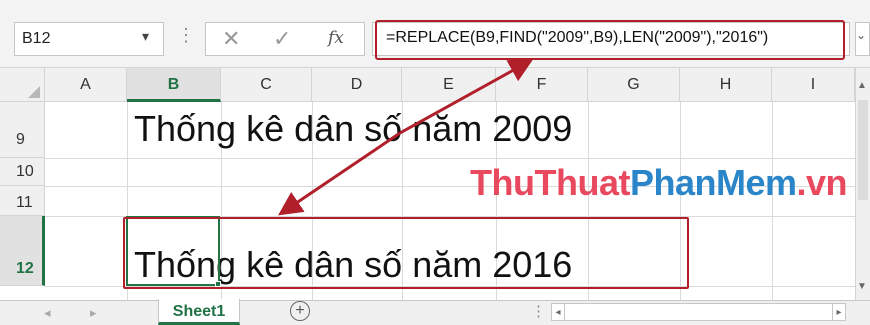  I want to click on sheet-tab-sheet1: Sheet1, so click(199, 312).